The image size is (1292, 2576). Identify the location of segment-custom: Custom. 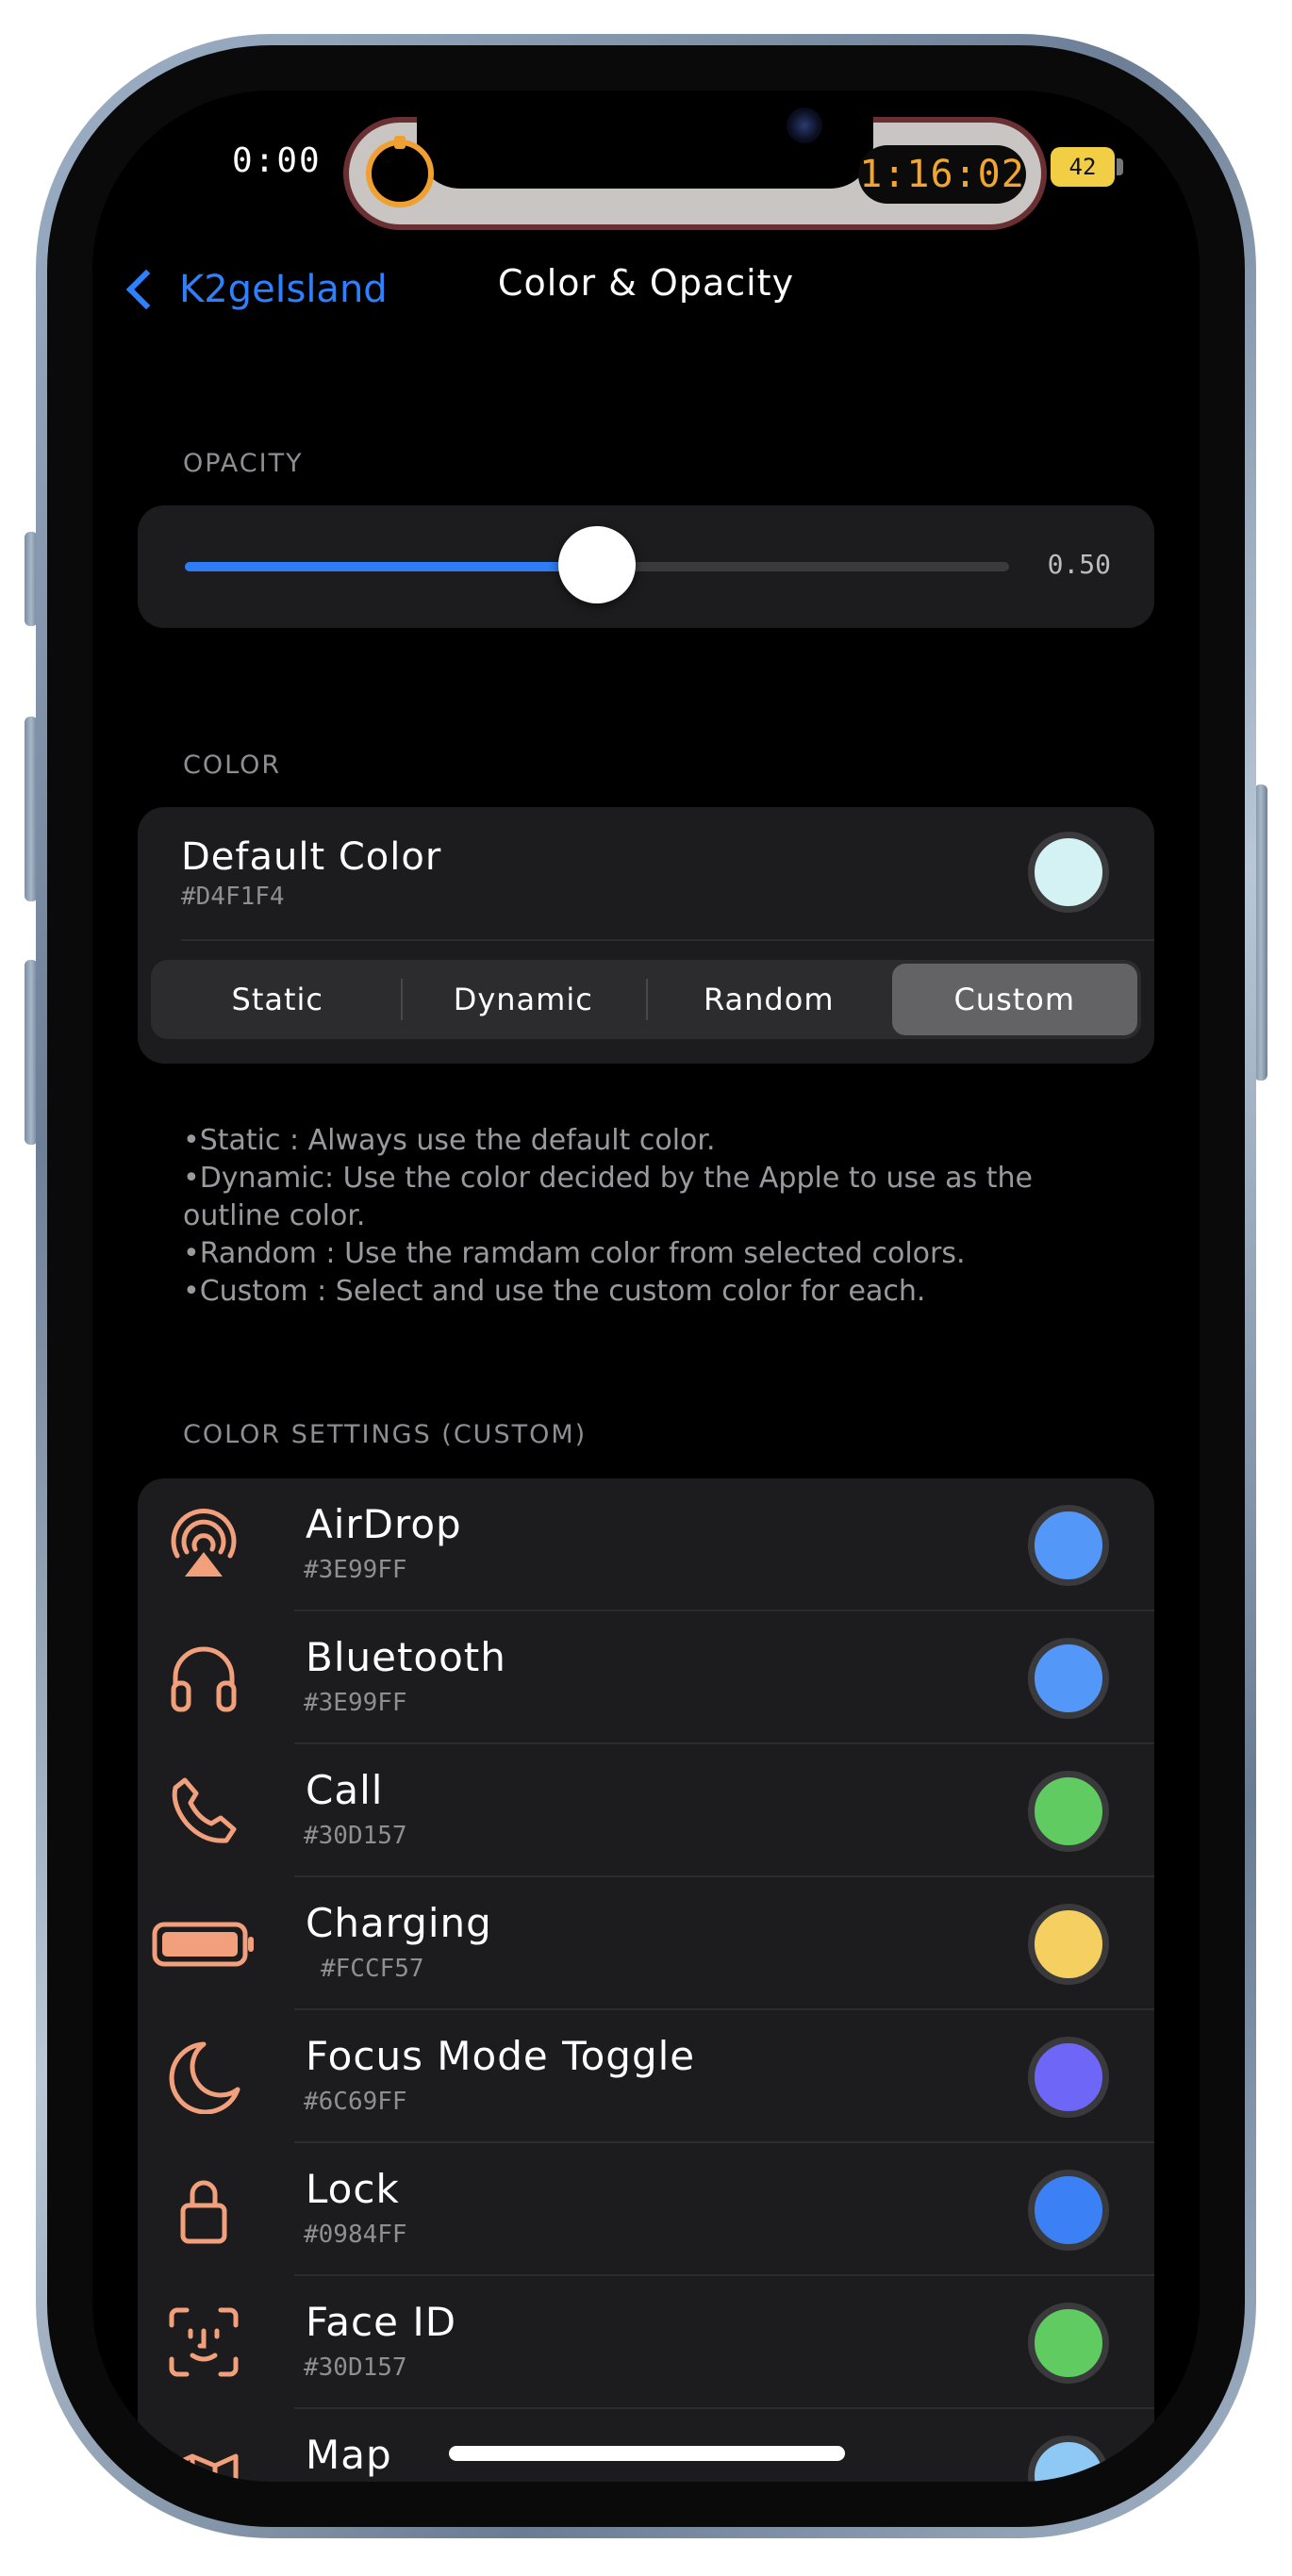
(1014, 999).